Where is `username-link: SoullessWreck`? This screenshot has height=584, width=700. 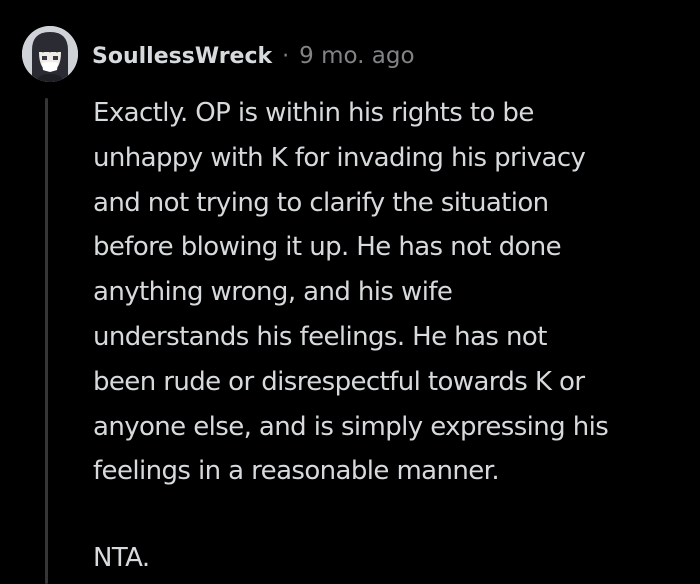 username-link: SoullessWreck is located at coordinates (182, 56).